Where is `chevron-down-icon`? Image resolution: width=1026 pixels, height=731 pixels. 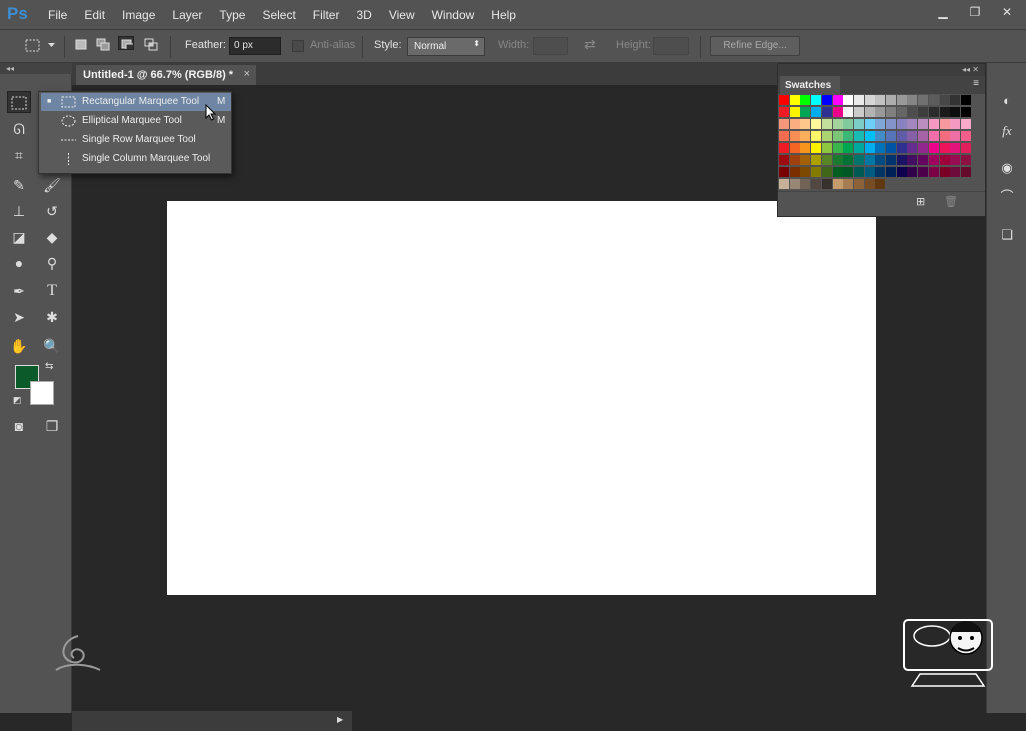
chevron-down-icon is located at coordinates (56, 48).